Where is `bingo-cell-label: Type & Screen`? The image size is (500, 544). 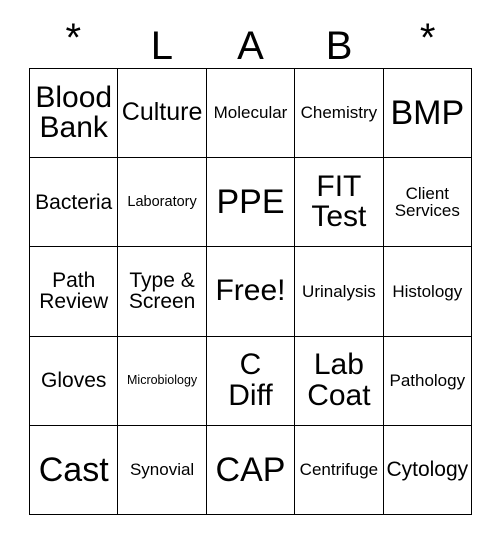 bingo-cell-label: Type & Screen is located at coordinates (162, 291).